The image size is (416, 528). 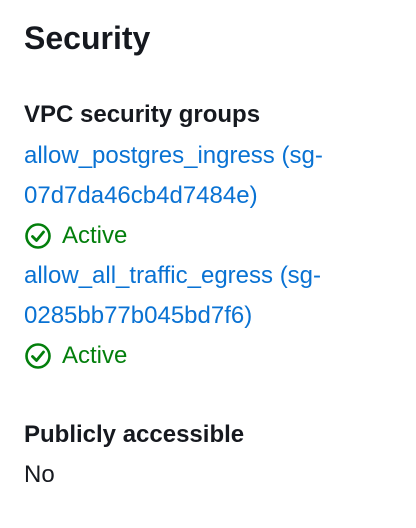 What do you see at coordinates (173, 275) in the screenshot?
I see `security-group-link-line: allow_all_traffic_egress (sg-` at bounding box center [173, 275].